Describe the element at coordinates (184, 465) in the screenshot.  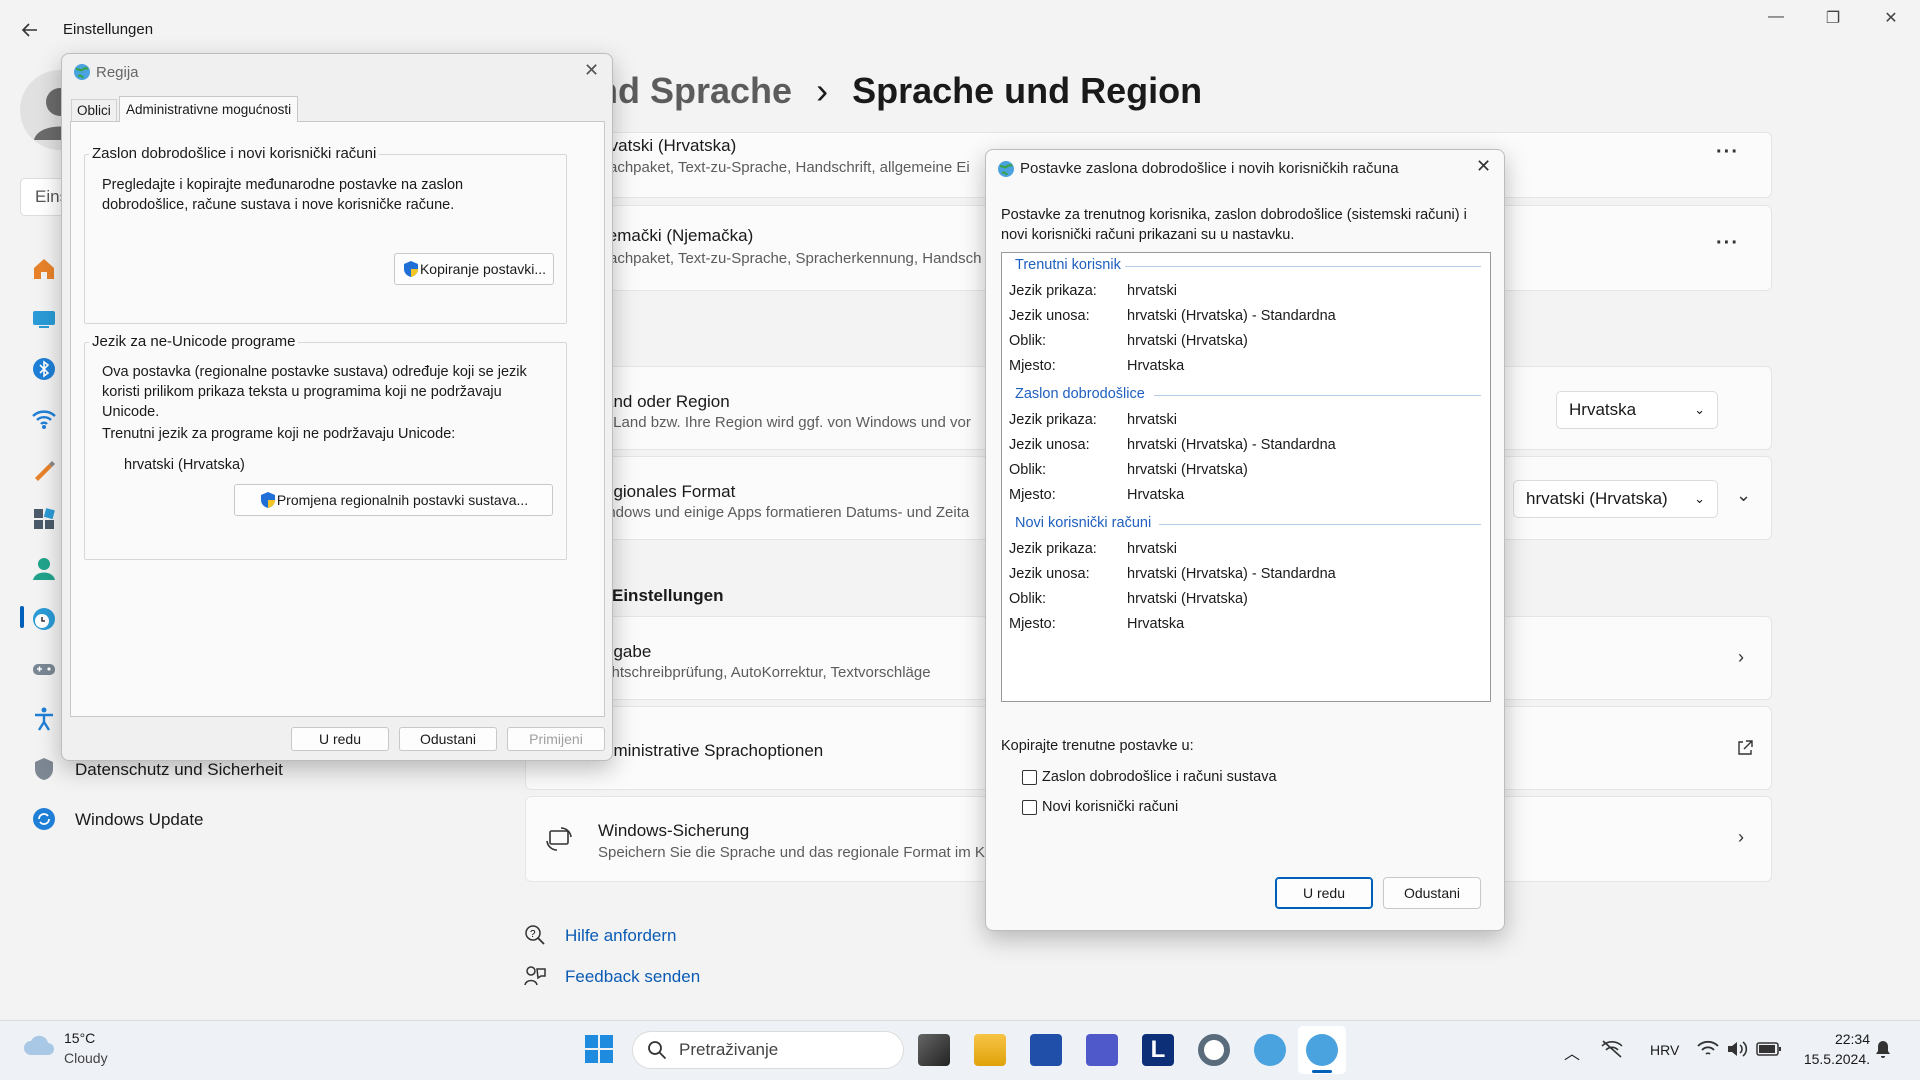
I see `current-language-value: hrvatski (Hrvatska)` at that location.